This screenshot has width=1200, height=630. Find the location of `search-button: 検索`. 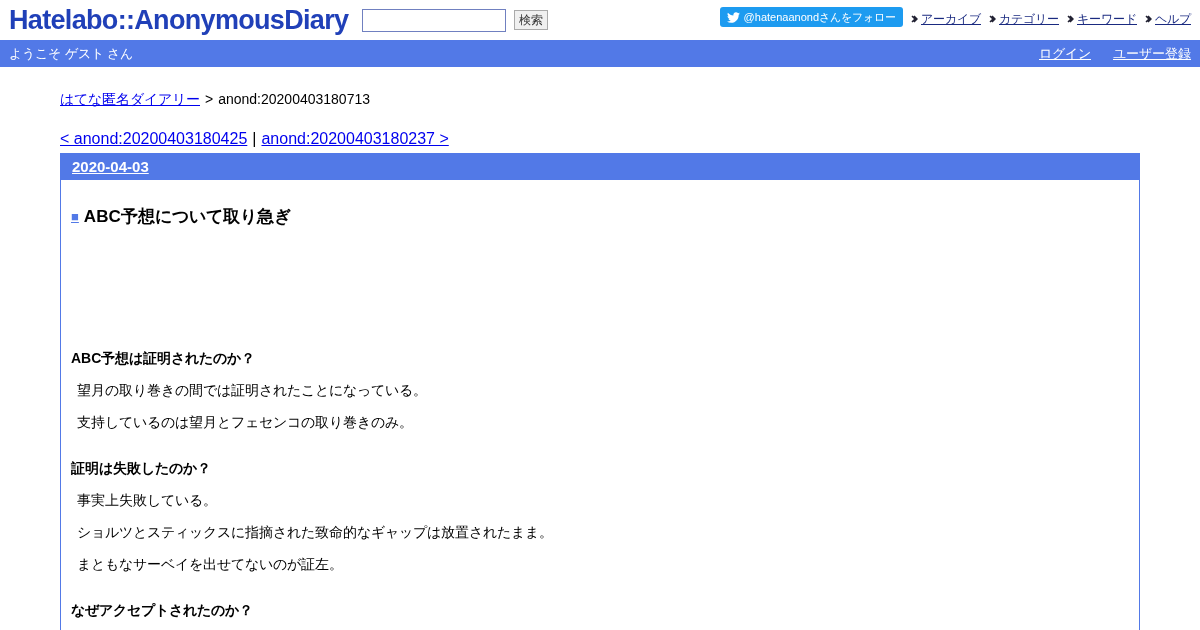

search-button: 検索 is located at coordinates (531, 20).